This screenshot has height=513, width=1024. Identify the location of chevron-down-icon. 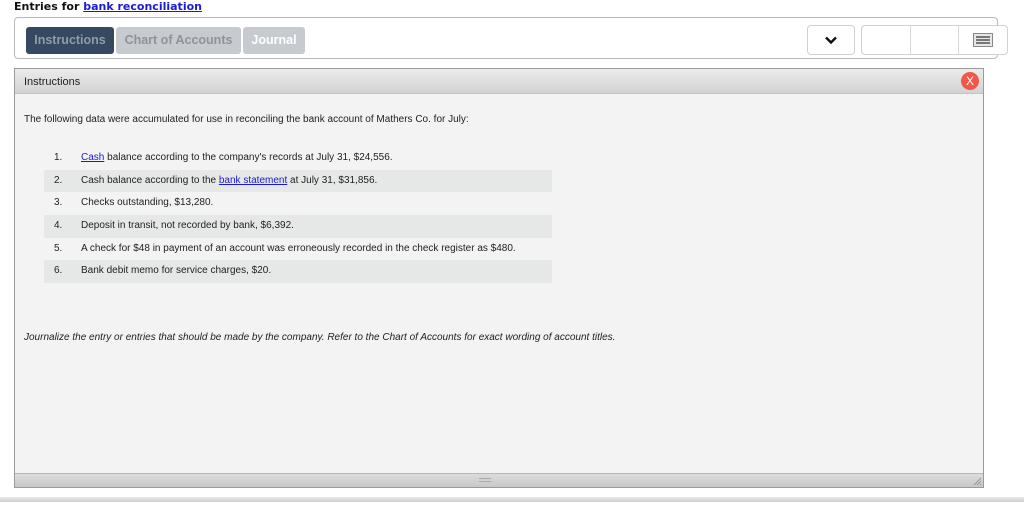
(831, 40).